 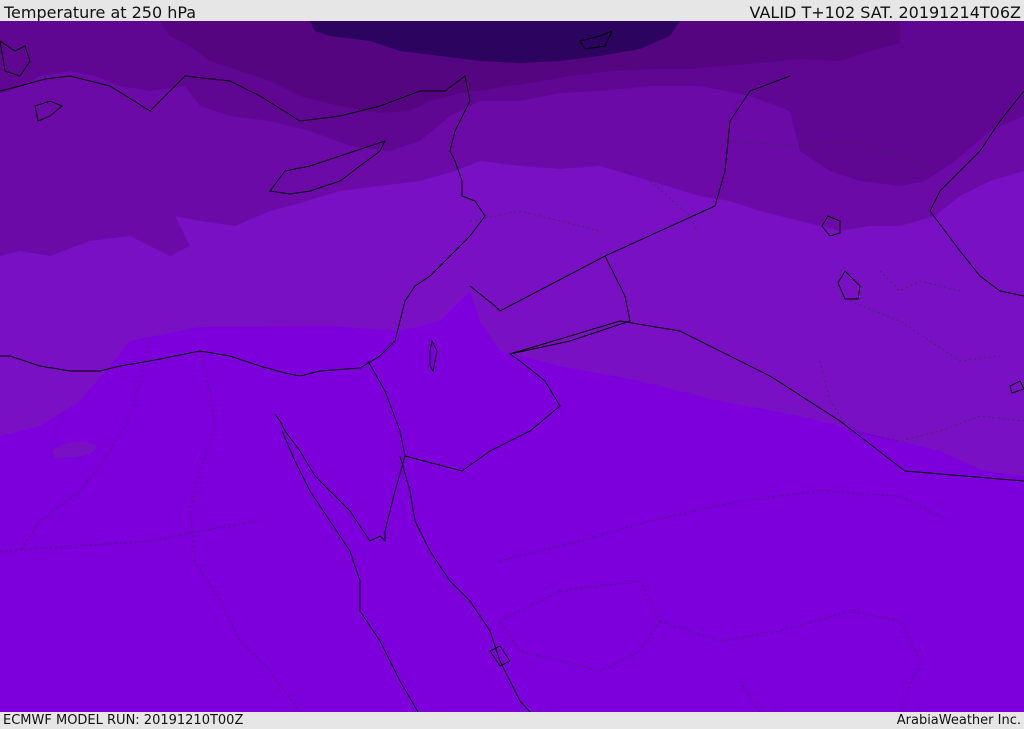 What do you see at coordinates (123, 720) in the screenshot?
I see `model-run: ECMWF MODEL RUN: 20191210T00Z` at bounding box center [123, 720].